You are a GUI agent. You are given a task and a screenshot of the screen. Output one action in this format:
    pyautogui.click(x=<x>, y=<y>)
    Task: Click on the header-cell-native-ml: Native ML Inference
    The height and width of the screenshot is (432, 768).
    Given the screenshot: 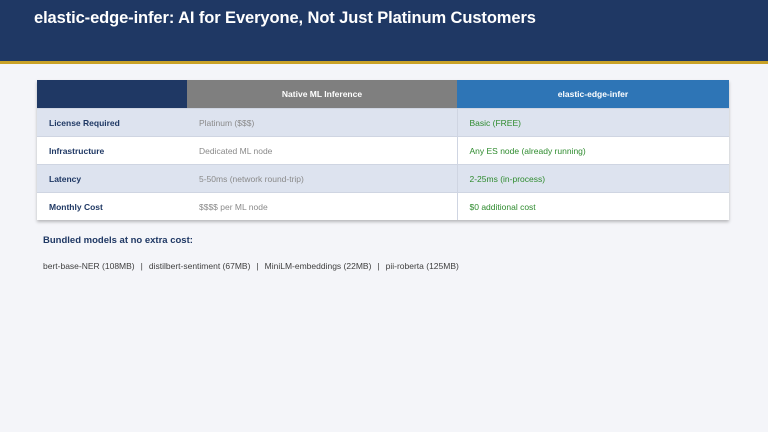 What is the action you would take?
    pyautogui.click(x=322, y=94)
    